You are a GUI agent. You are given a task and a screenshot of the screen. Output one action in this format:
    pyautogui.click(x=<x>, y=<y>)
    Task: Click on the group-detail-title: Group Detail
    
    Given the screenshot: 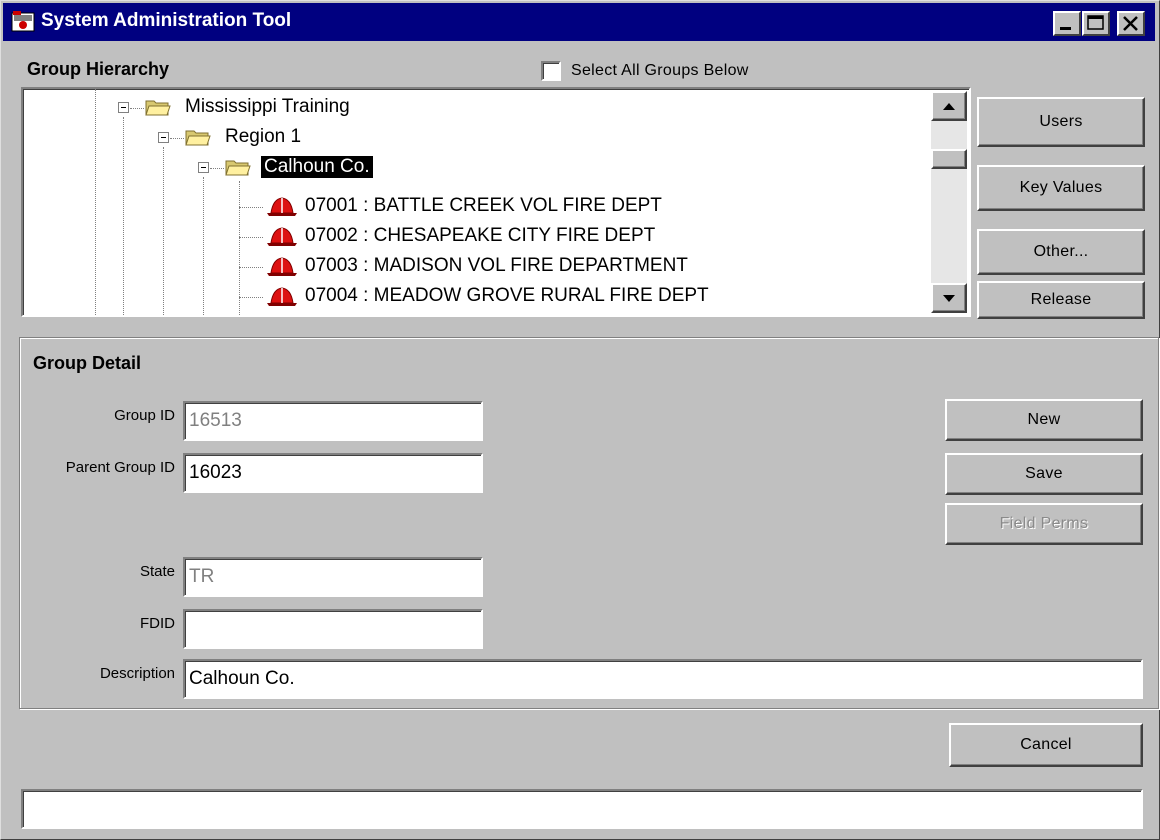 What is the action you would take?
    pyautogui.click(x=87, y=363)
    